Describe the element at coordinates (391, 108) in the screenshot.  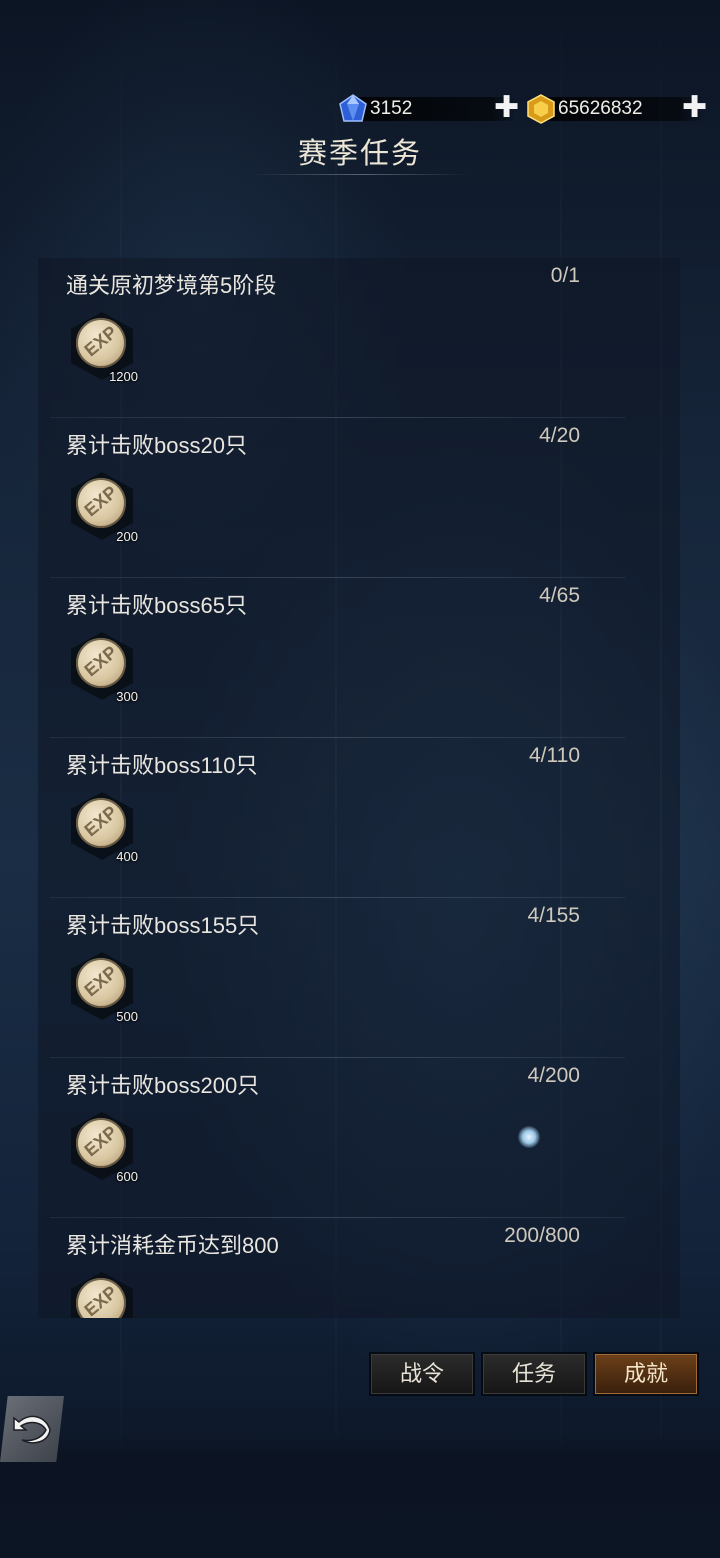
I see `diamond-amount: 3152` at that location.